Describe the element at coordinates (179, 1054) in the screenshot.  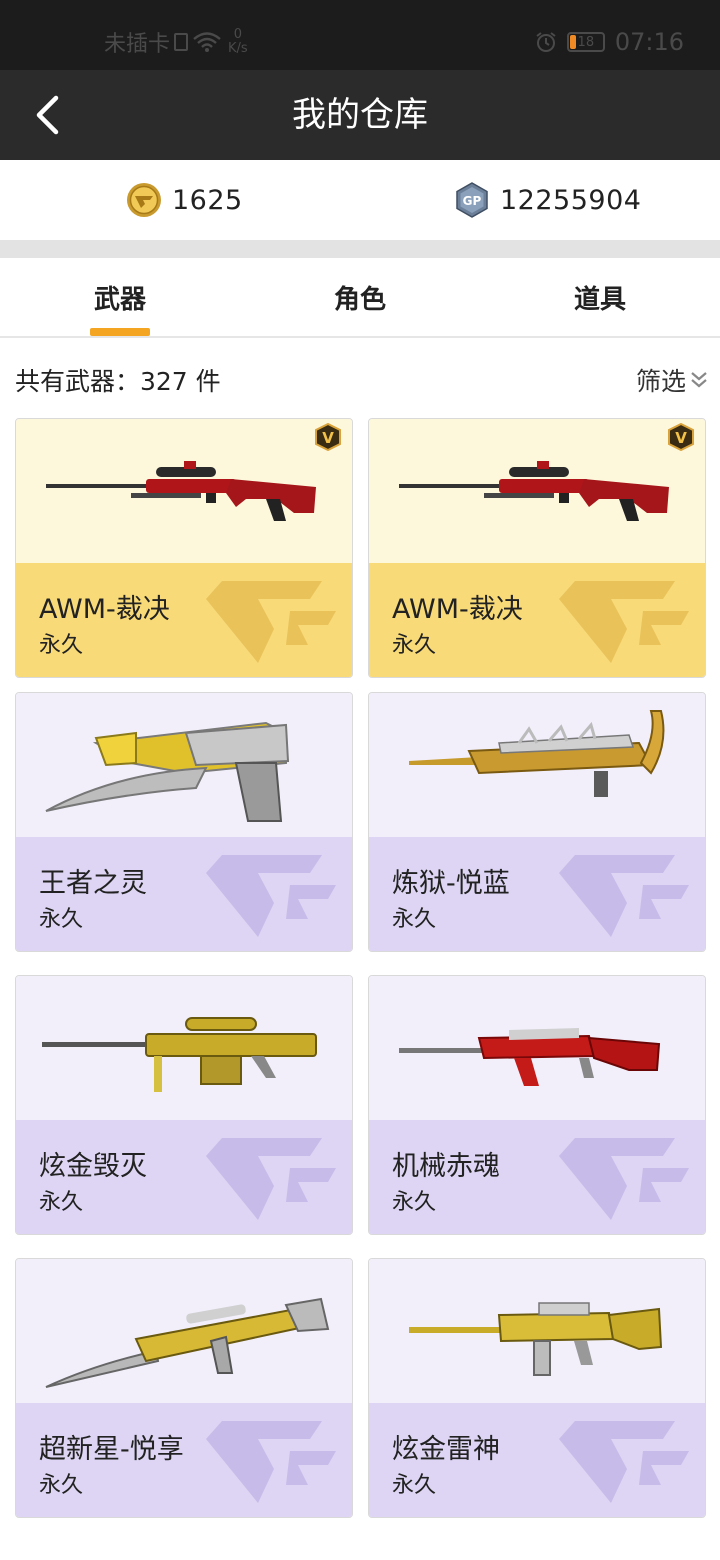
I see `heavy-sniper-gold-icon` at that location.